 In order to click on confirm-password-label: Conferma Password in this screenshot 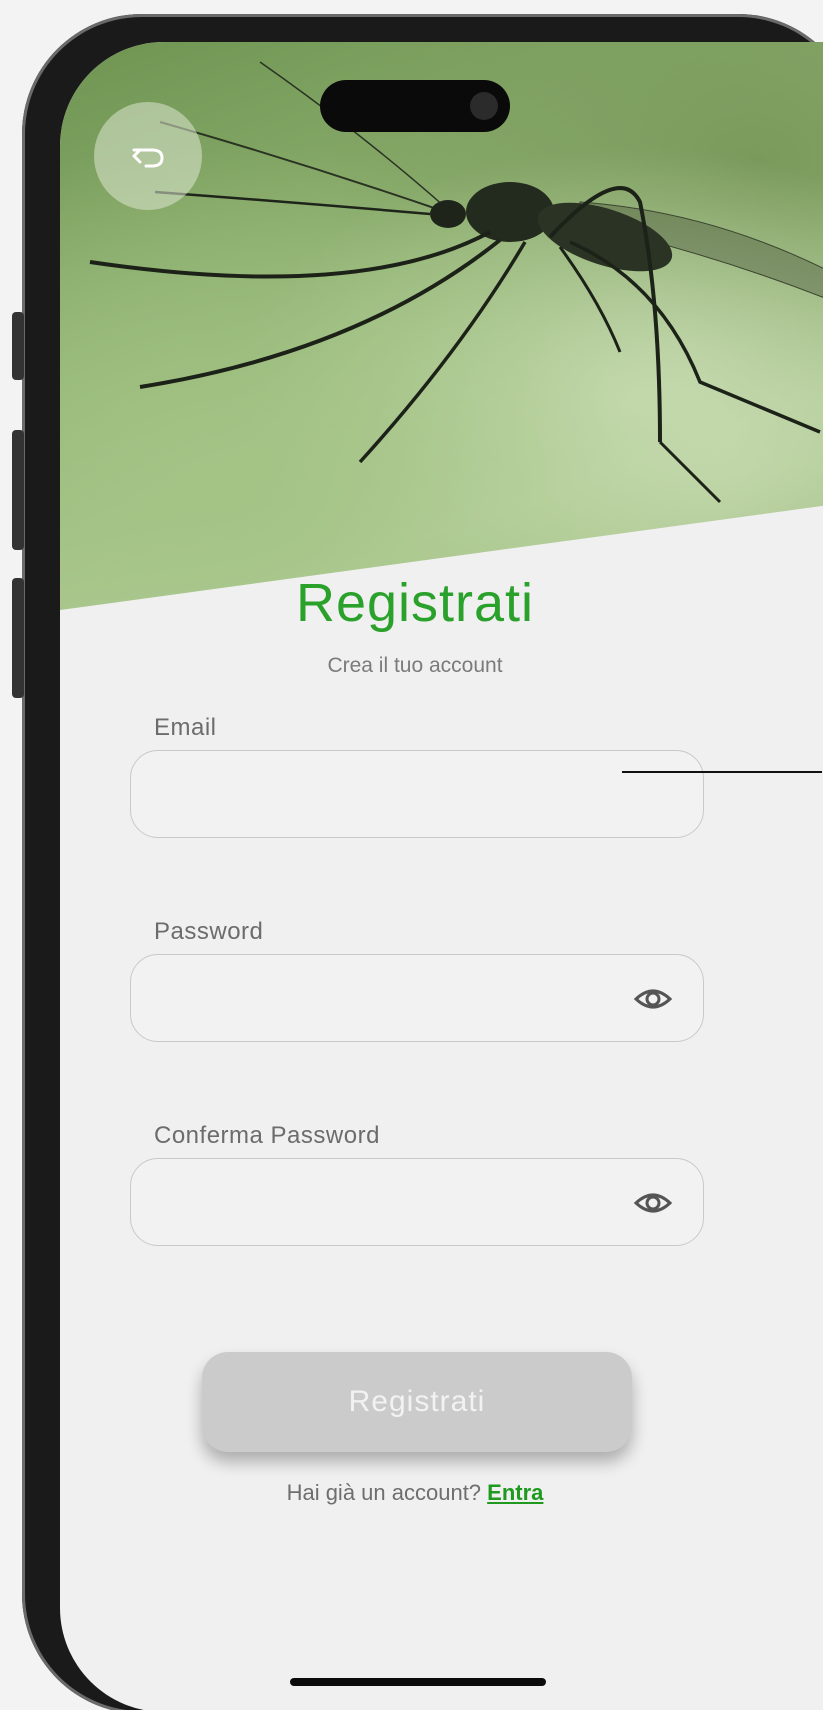, I will do `click(267, 1135)`.